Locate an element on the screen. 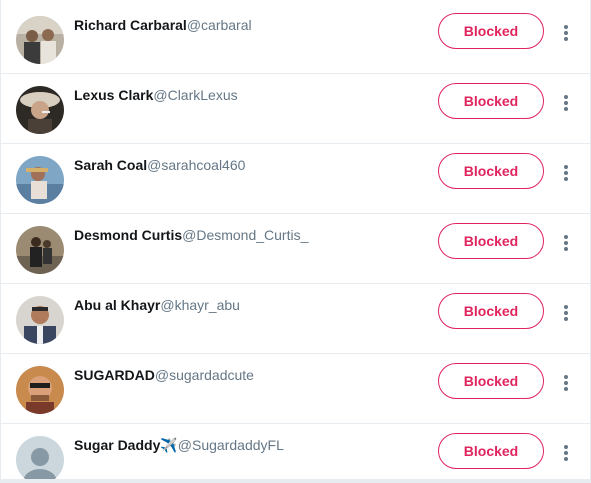 Image resolution: width=591 pixels, height=483 pixels. user-names: Sugar Daddy✈️@SugardaddyFL is located at coordinates (179, 445).